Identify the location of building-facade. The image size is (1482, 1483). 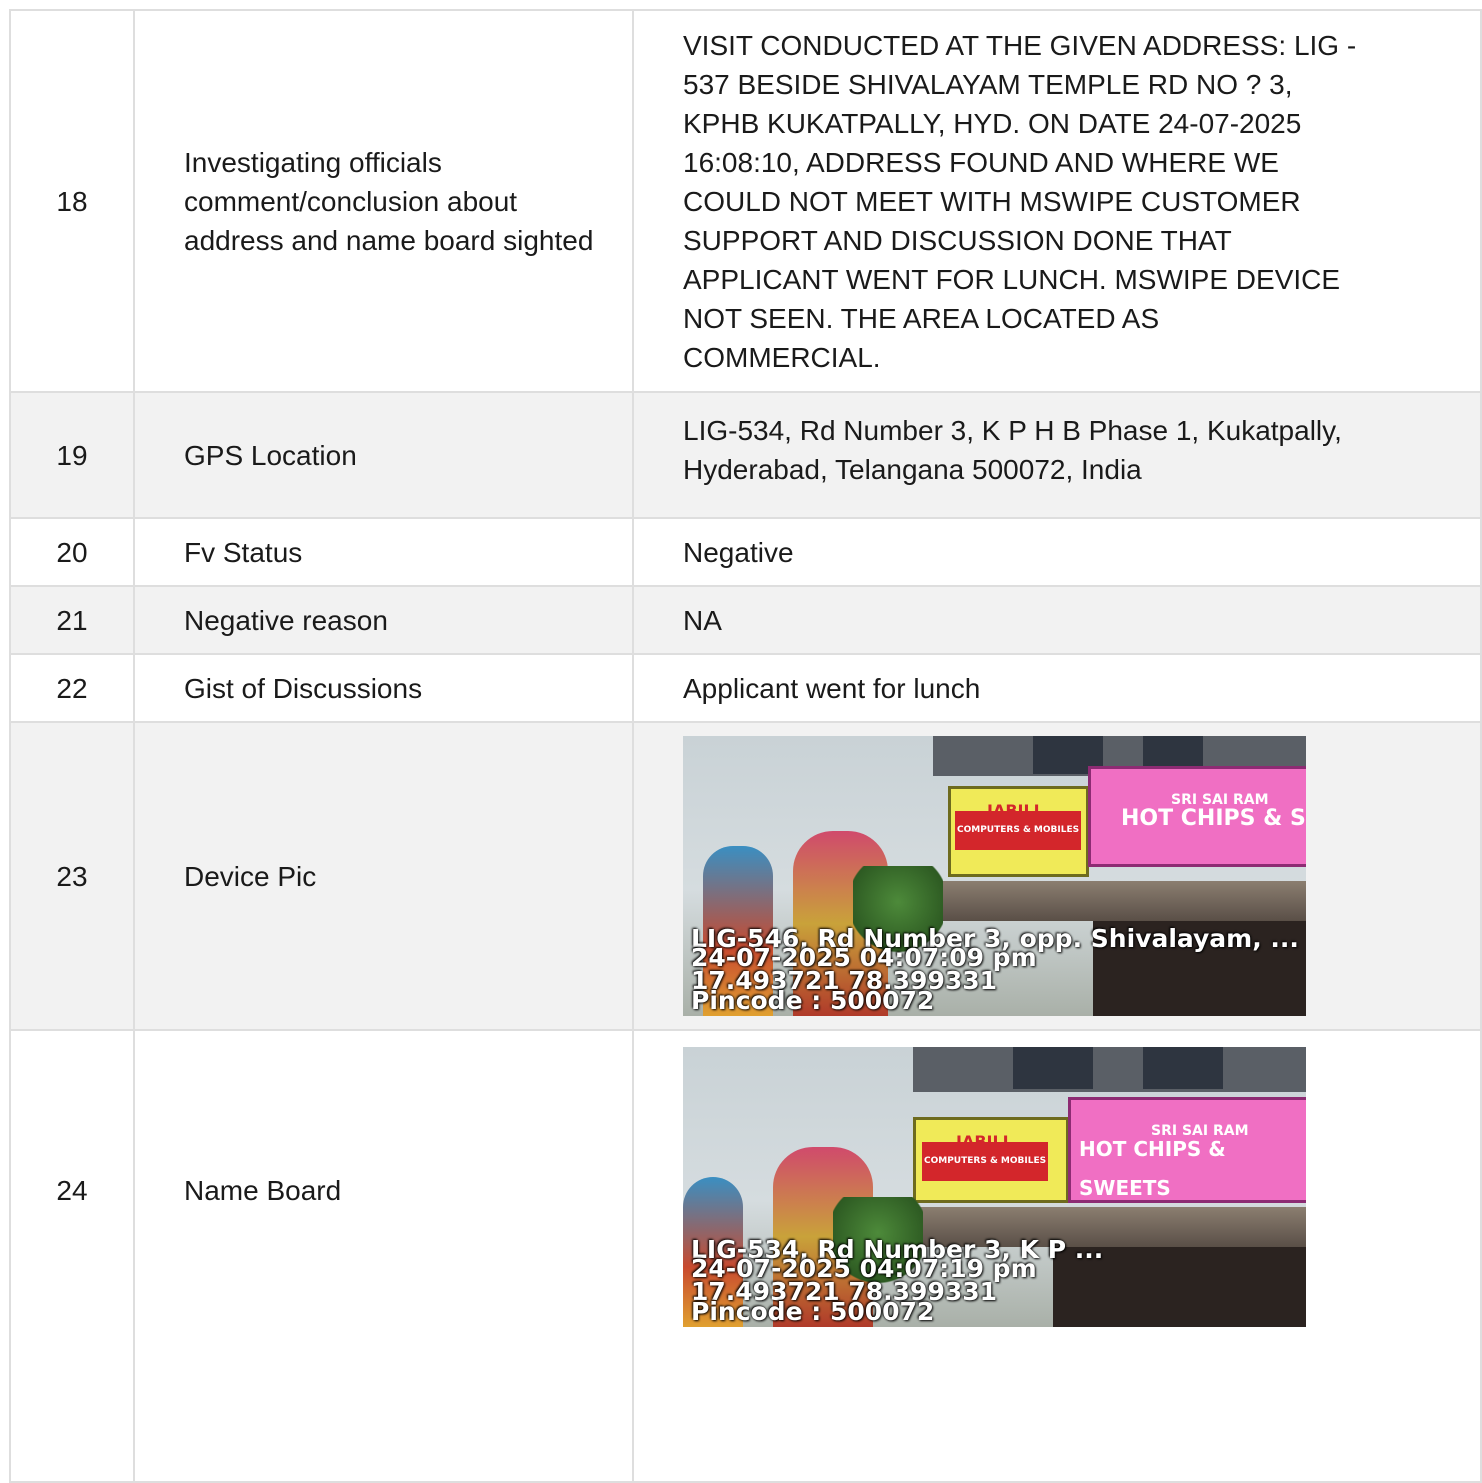
(1109, 1069).